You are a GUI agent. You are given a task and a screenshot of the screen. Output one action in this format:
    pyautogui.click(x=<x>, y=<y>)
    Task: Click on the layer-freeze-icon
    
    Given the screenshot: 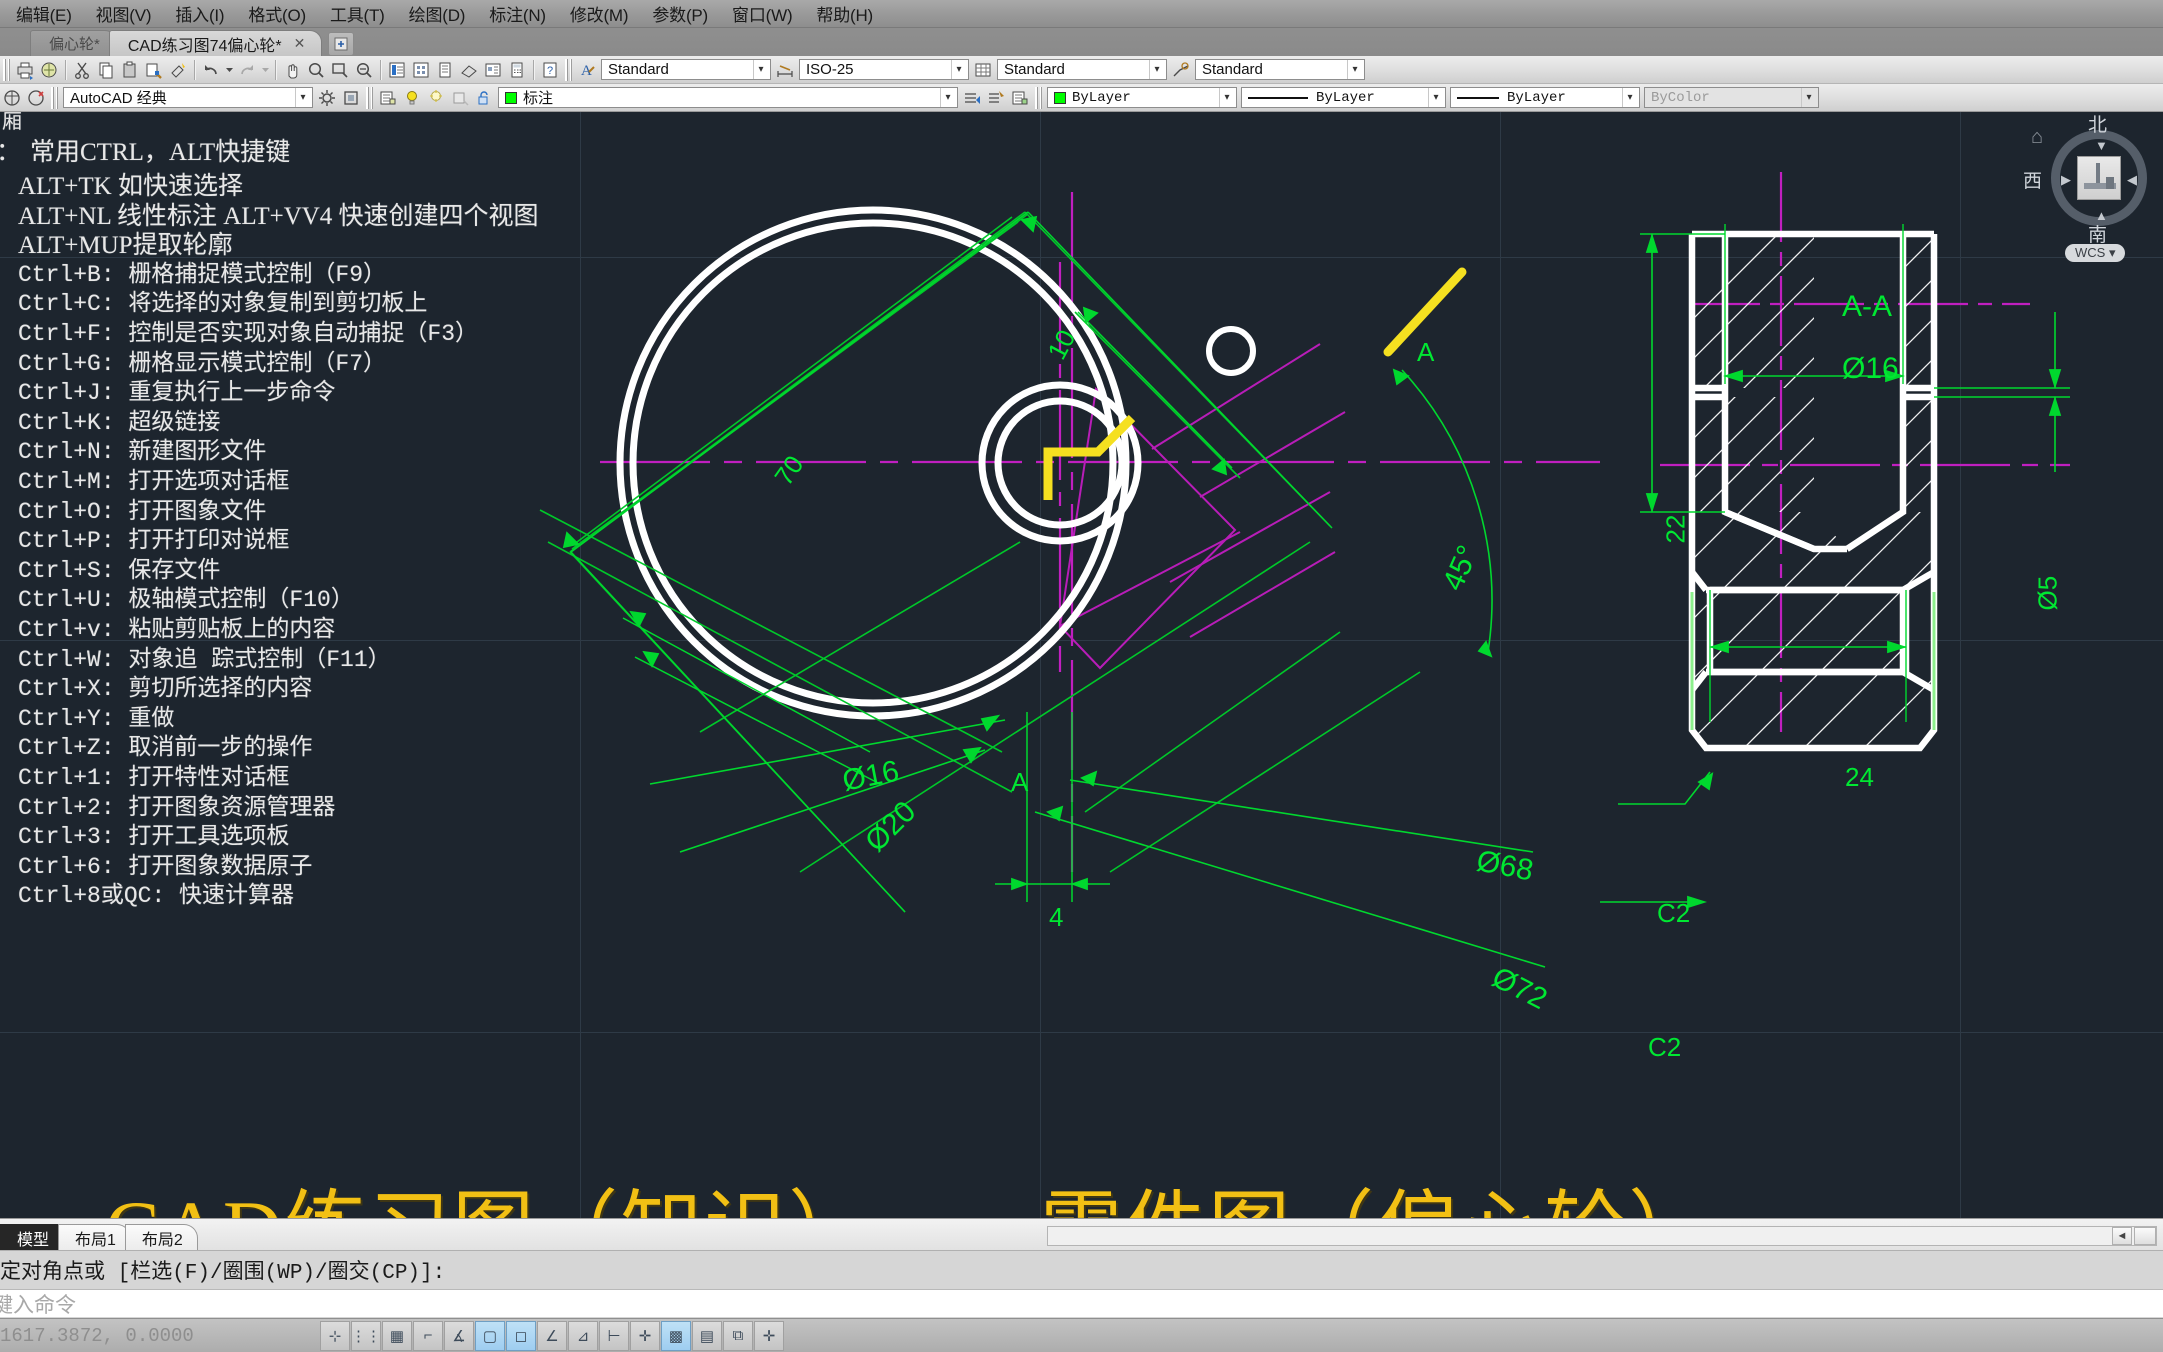 What is the action you would take?
    pyautogui.click(x=436, y=98)
    